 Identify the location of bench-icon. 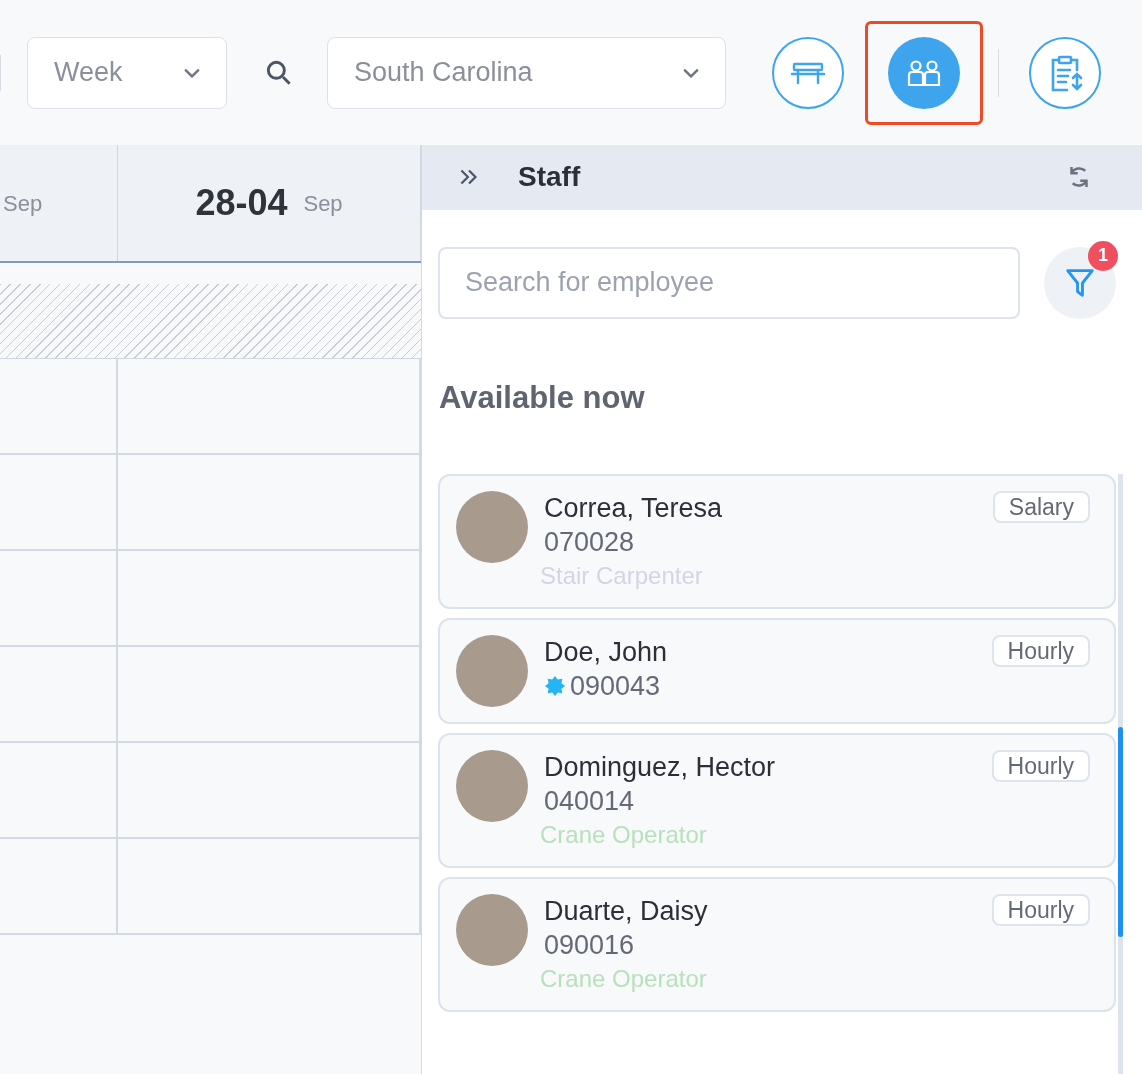
(808, 72).